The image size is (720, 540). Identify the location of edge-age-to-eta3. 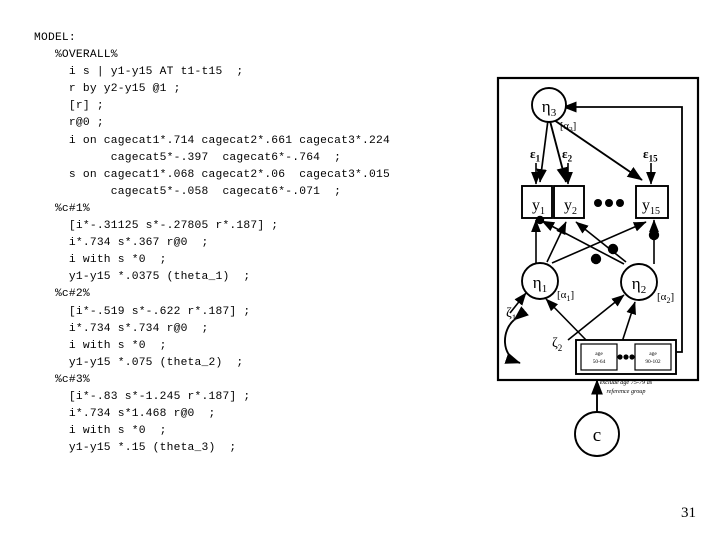
(622, 227).